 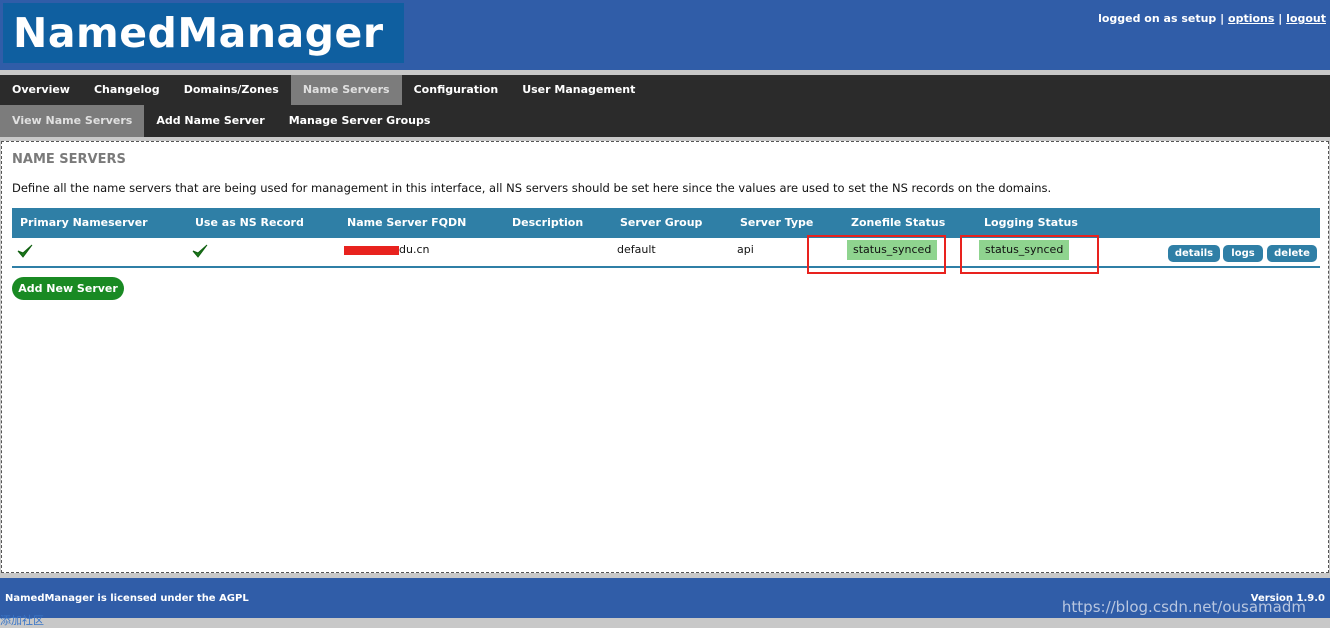 What do you see at coordinates (1029, 254) in the screenshot?
I see `highlight-box-logging` at bounding box center [1029, 254].